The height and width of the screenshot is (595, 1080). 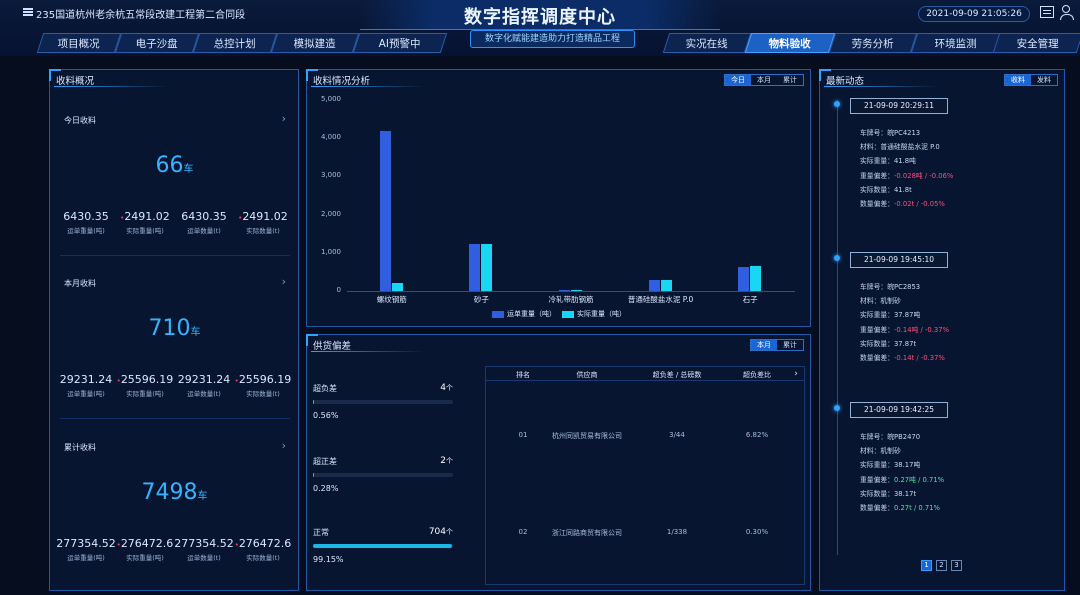 I want to click on tab-0: 项目概况, so click(x=79, y=43).